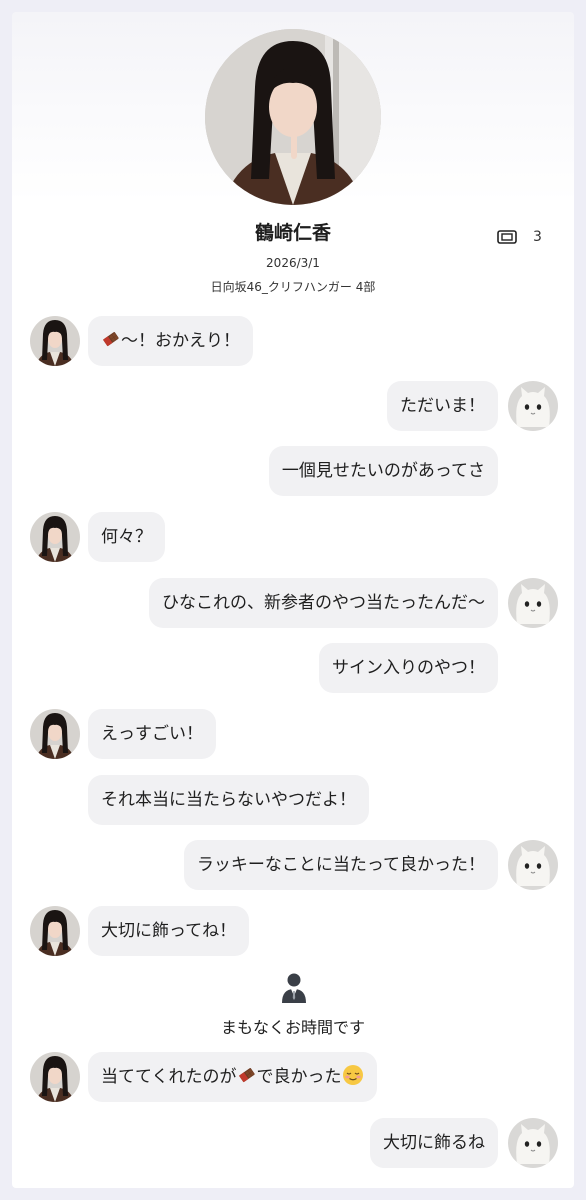 The height and width of the screenshot is (1200, 586). I want to click on chat-bubble-user: サイン入りのやつ！, so click(408, 668).